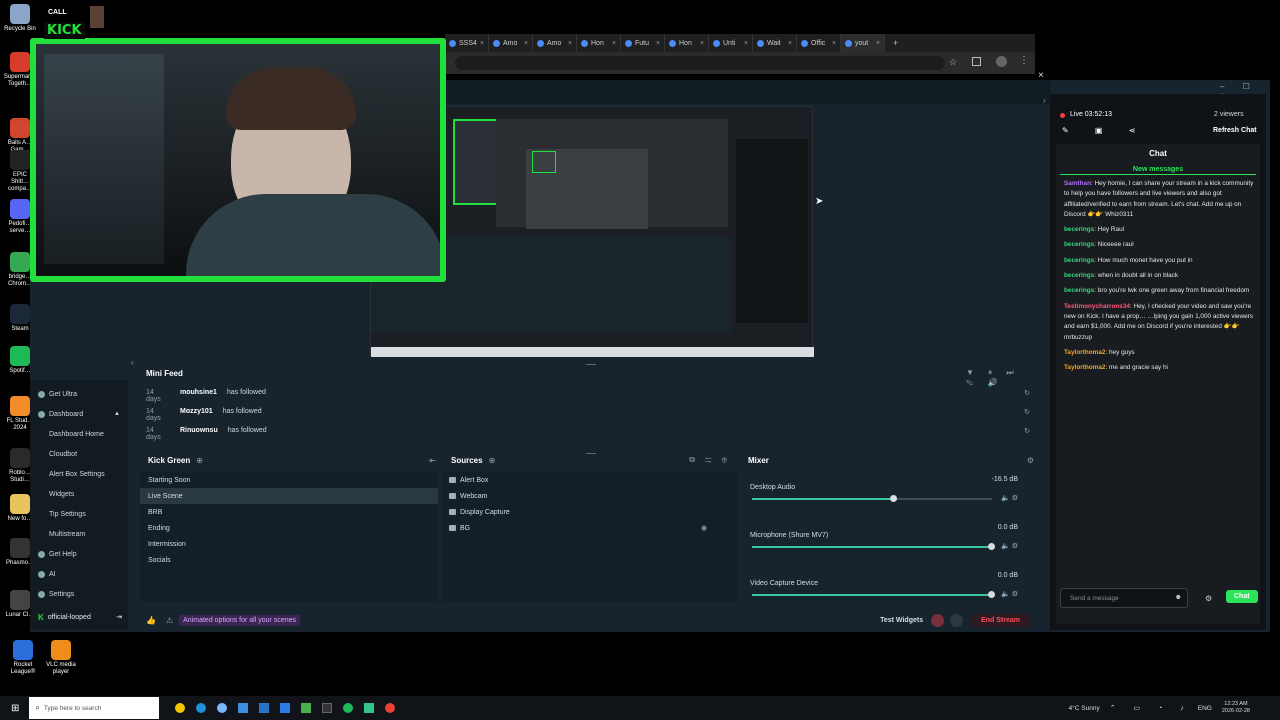 This screenshot has height=720, width=1280. I want to click on desktop-icon: Recycle Bin, so click(20, 18).